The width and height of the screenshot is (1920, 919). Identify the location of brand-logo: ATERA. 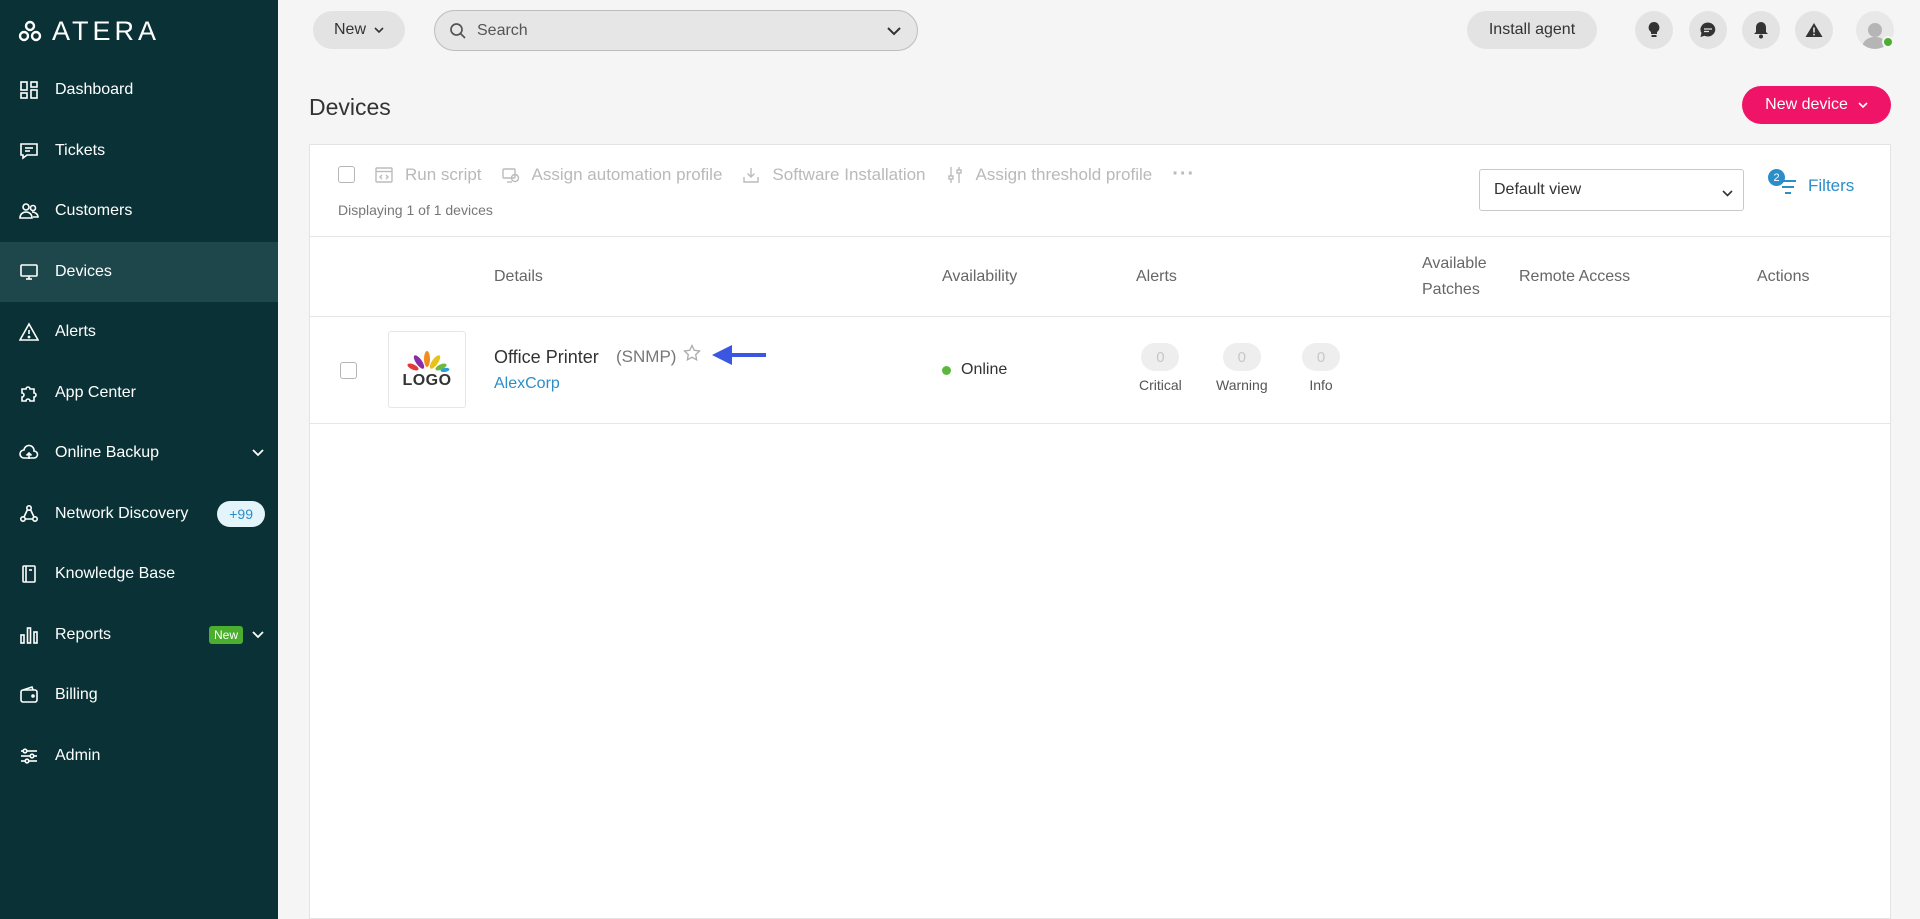
(89, 31).